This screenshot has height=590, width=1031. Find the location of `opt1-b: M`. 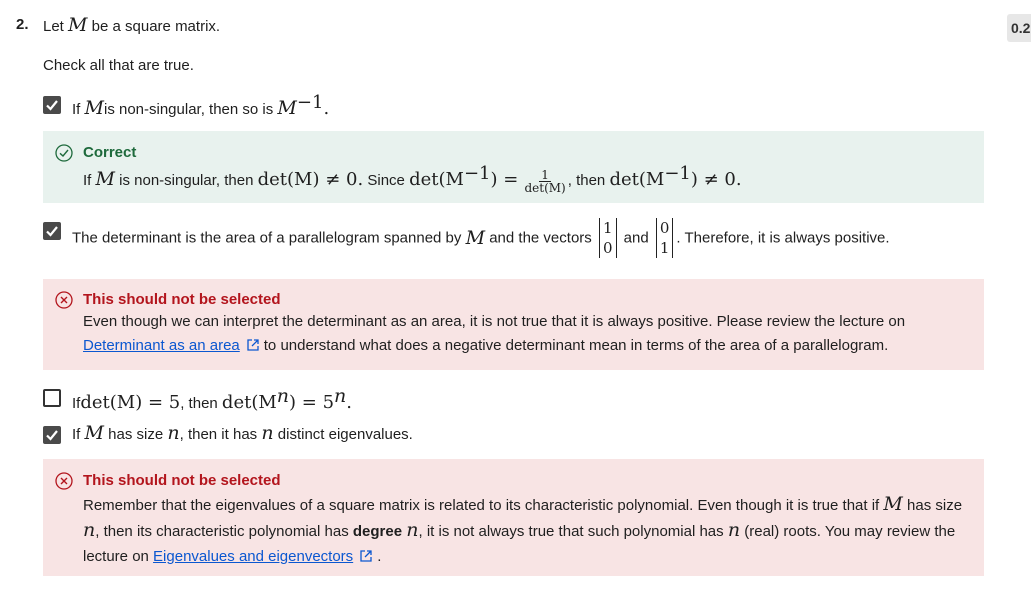

opt1-b: M is located at coordinates (94, 108).